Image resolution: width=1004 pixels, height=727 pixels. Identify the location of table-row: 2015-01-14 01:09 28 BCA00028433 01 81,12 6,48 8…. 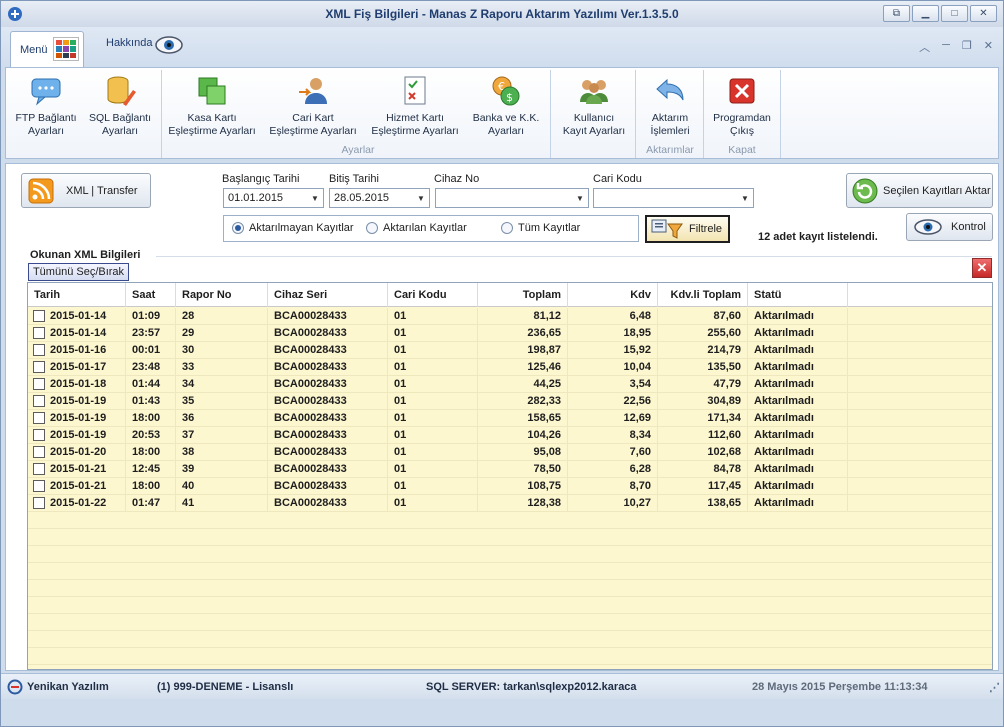
(510, 316).